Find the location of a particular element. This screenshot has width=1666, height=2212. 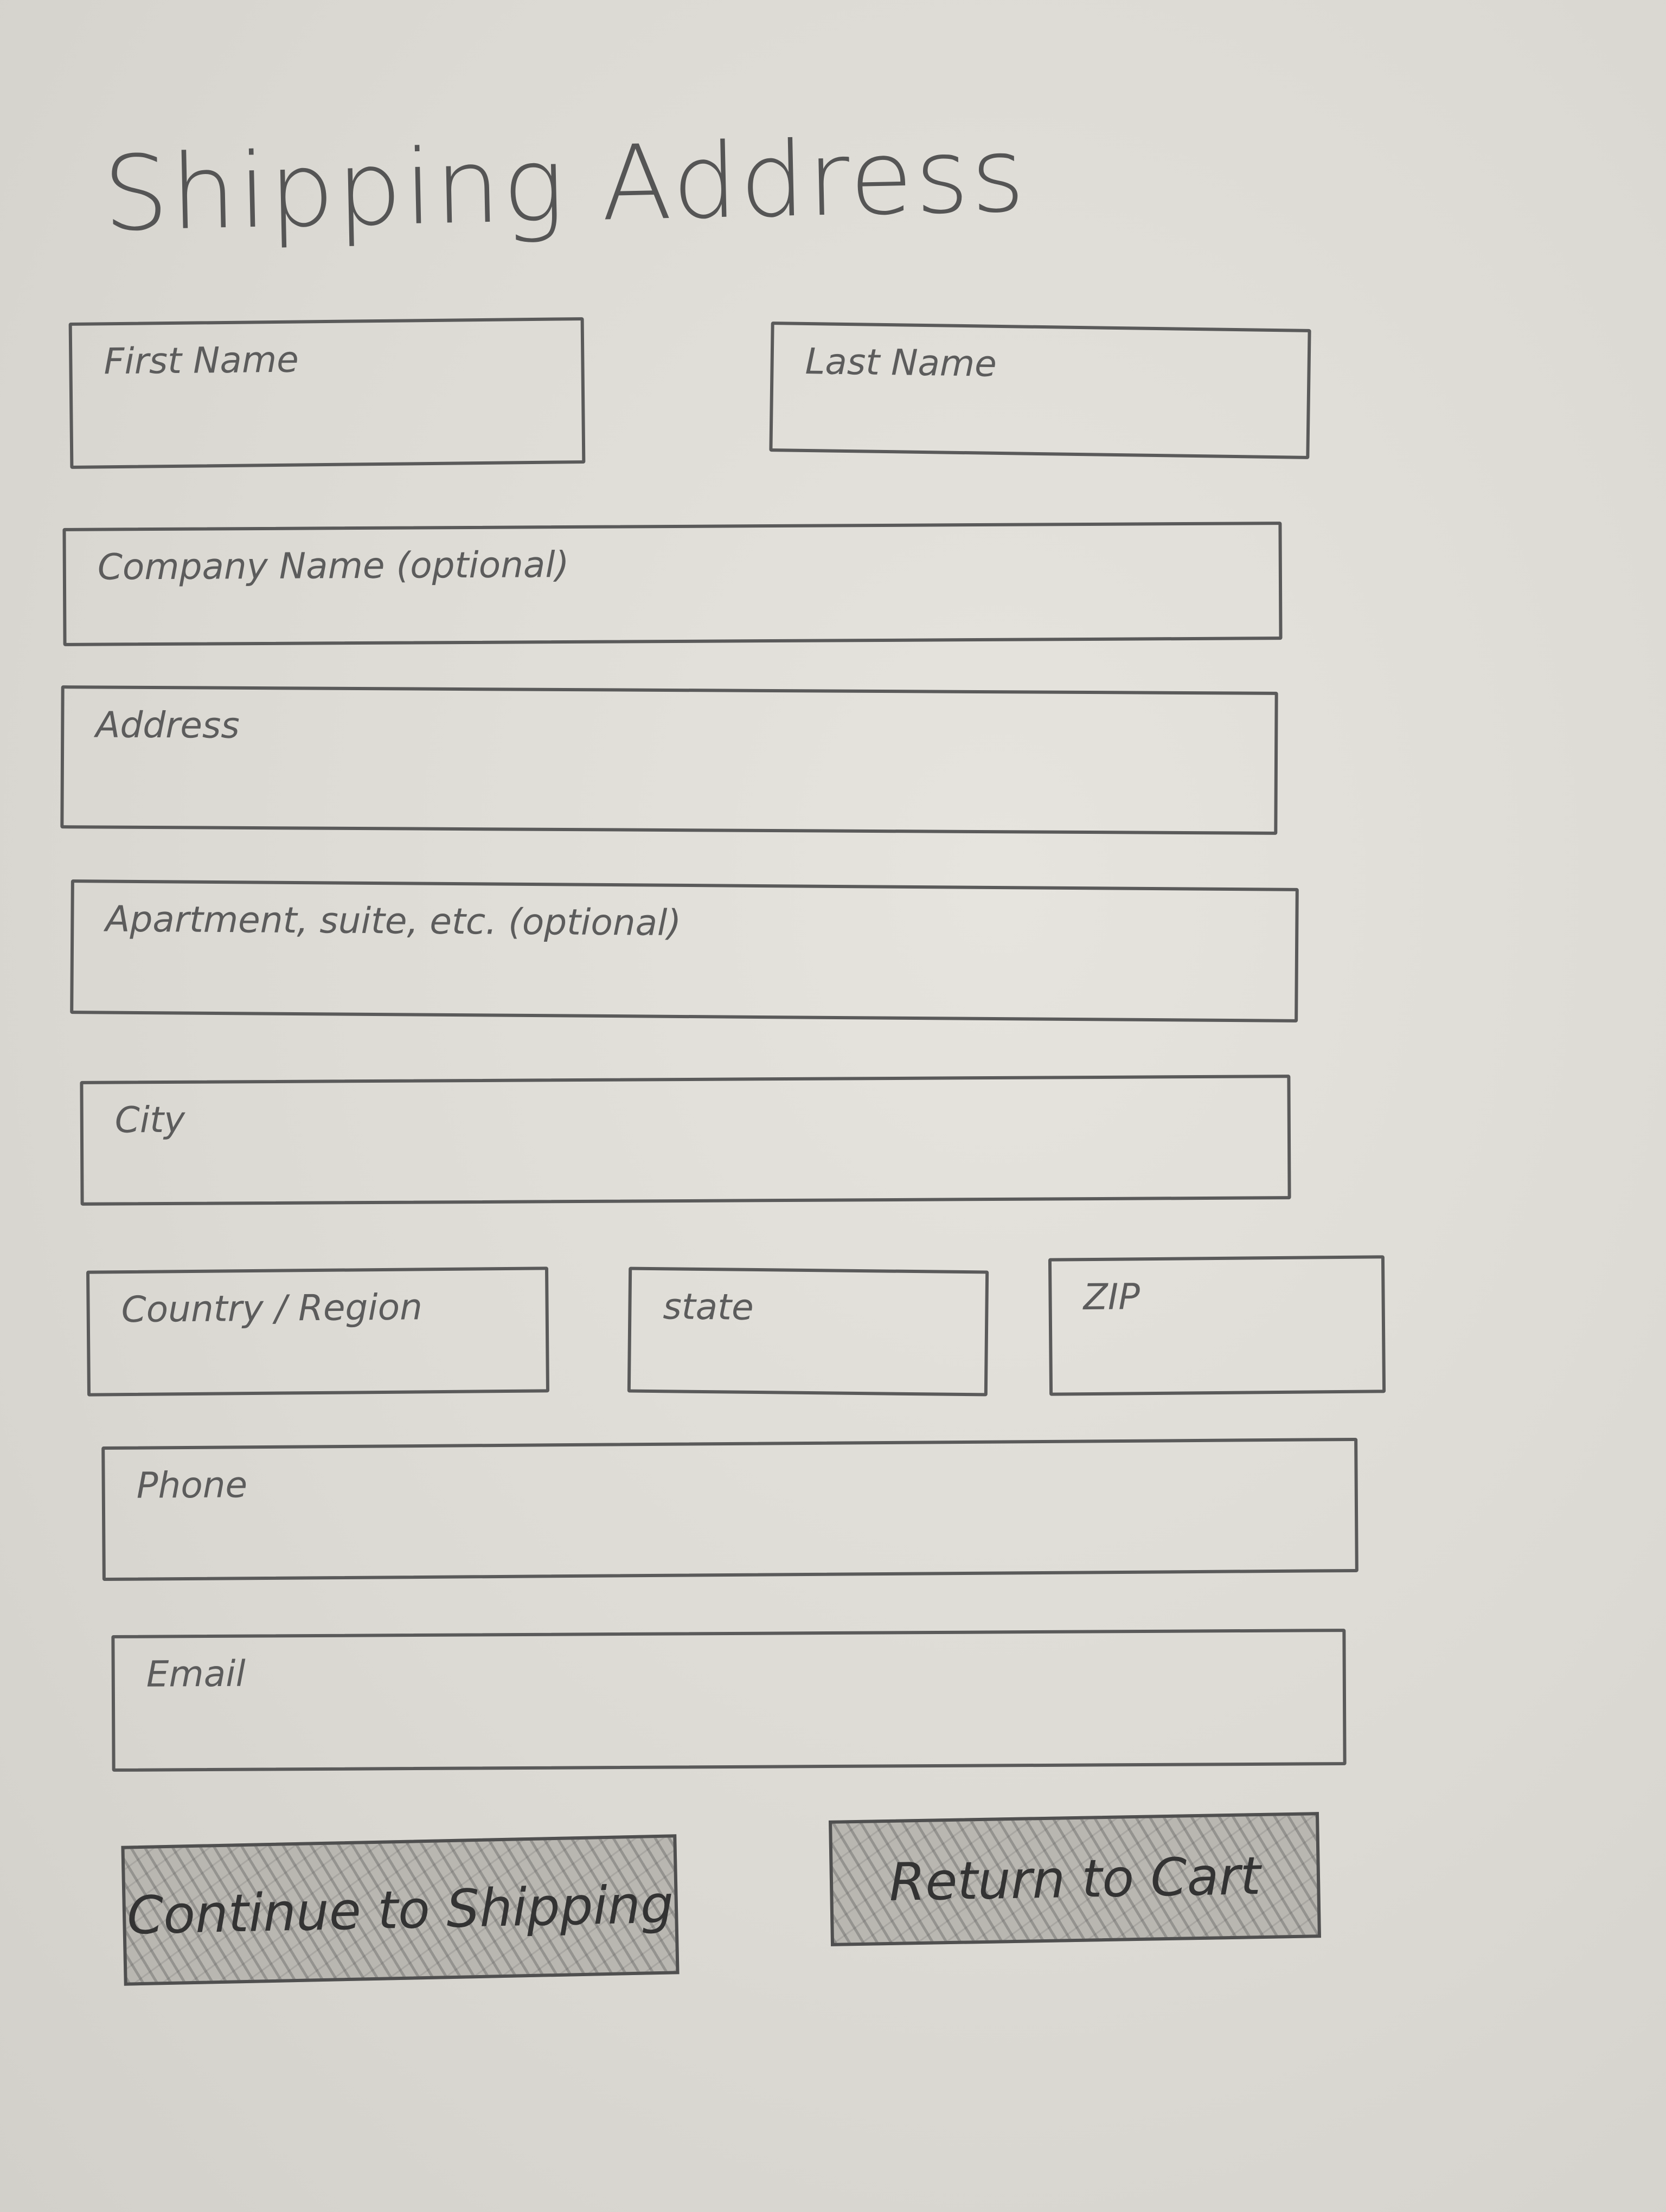

company-name-label: Company Name (optional) is located at coordinates (333, 565).